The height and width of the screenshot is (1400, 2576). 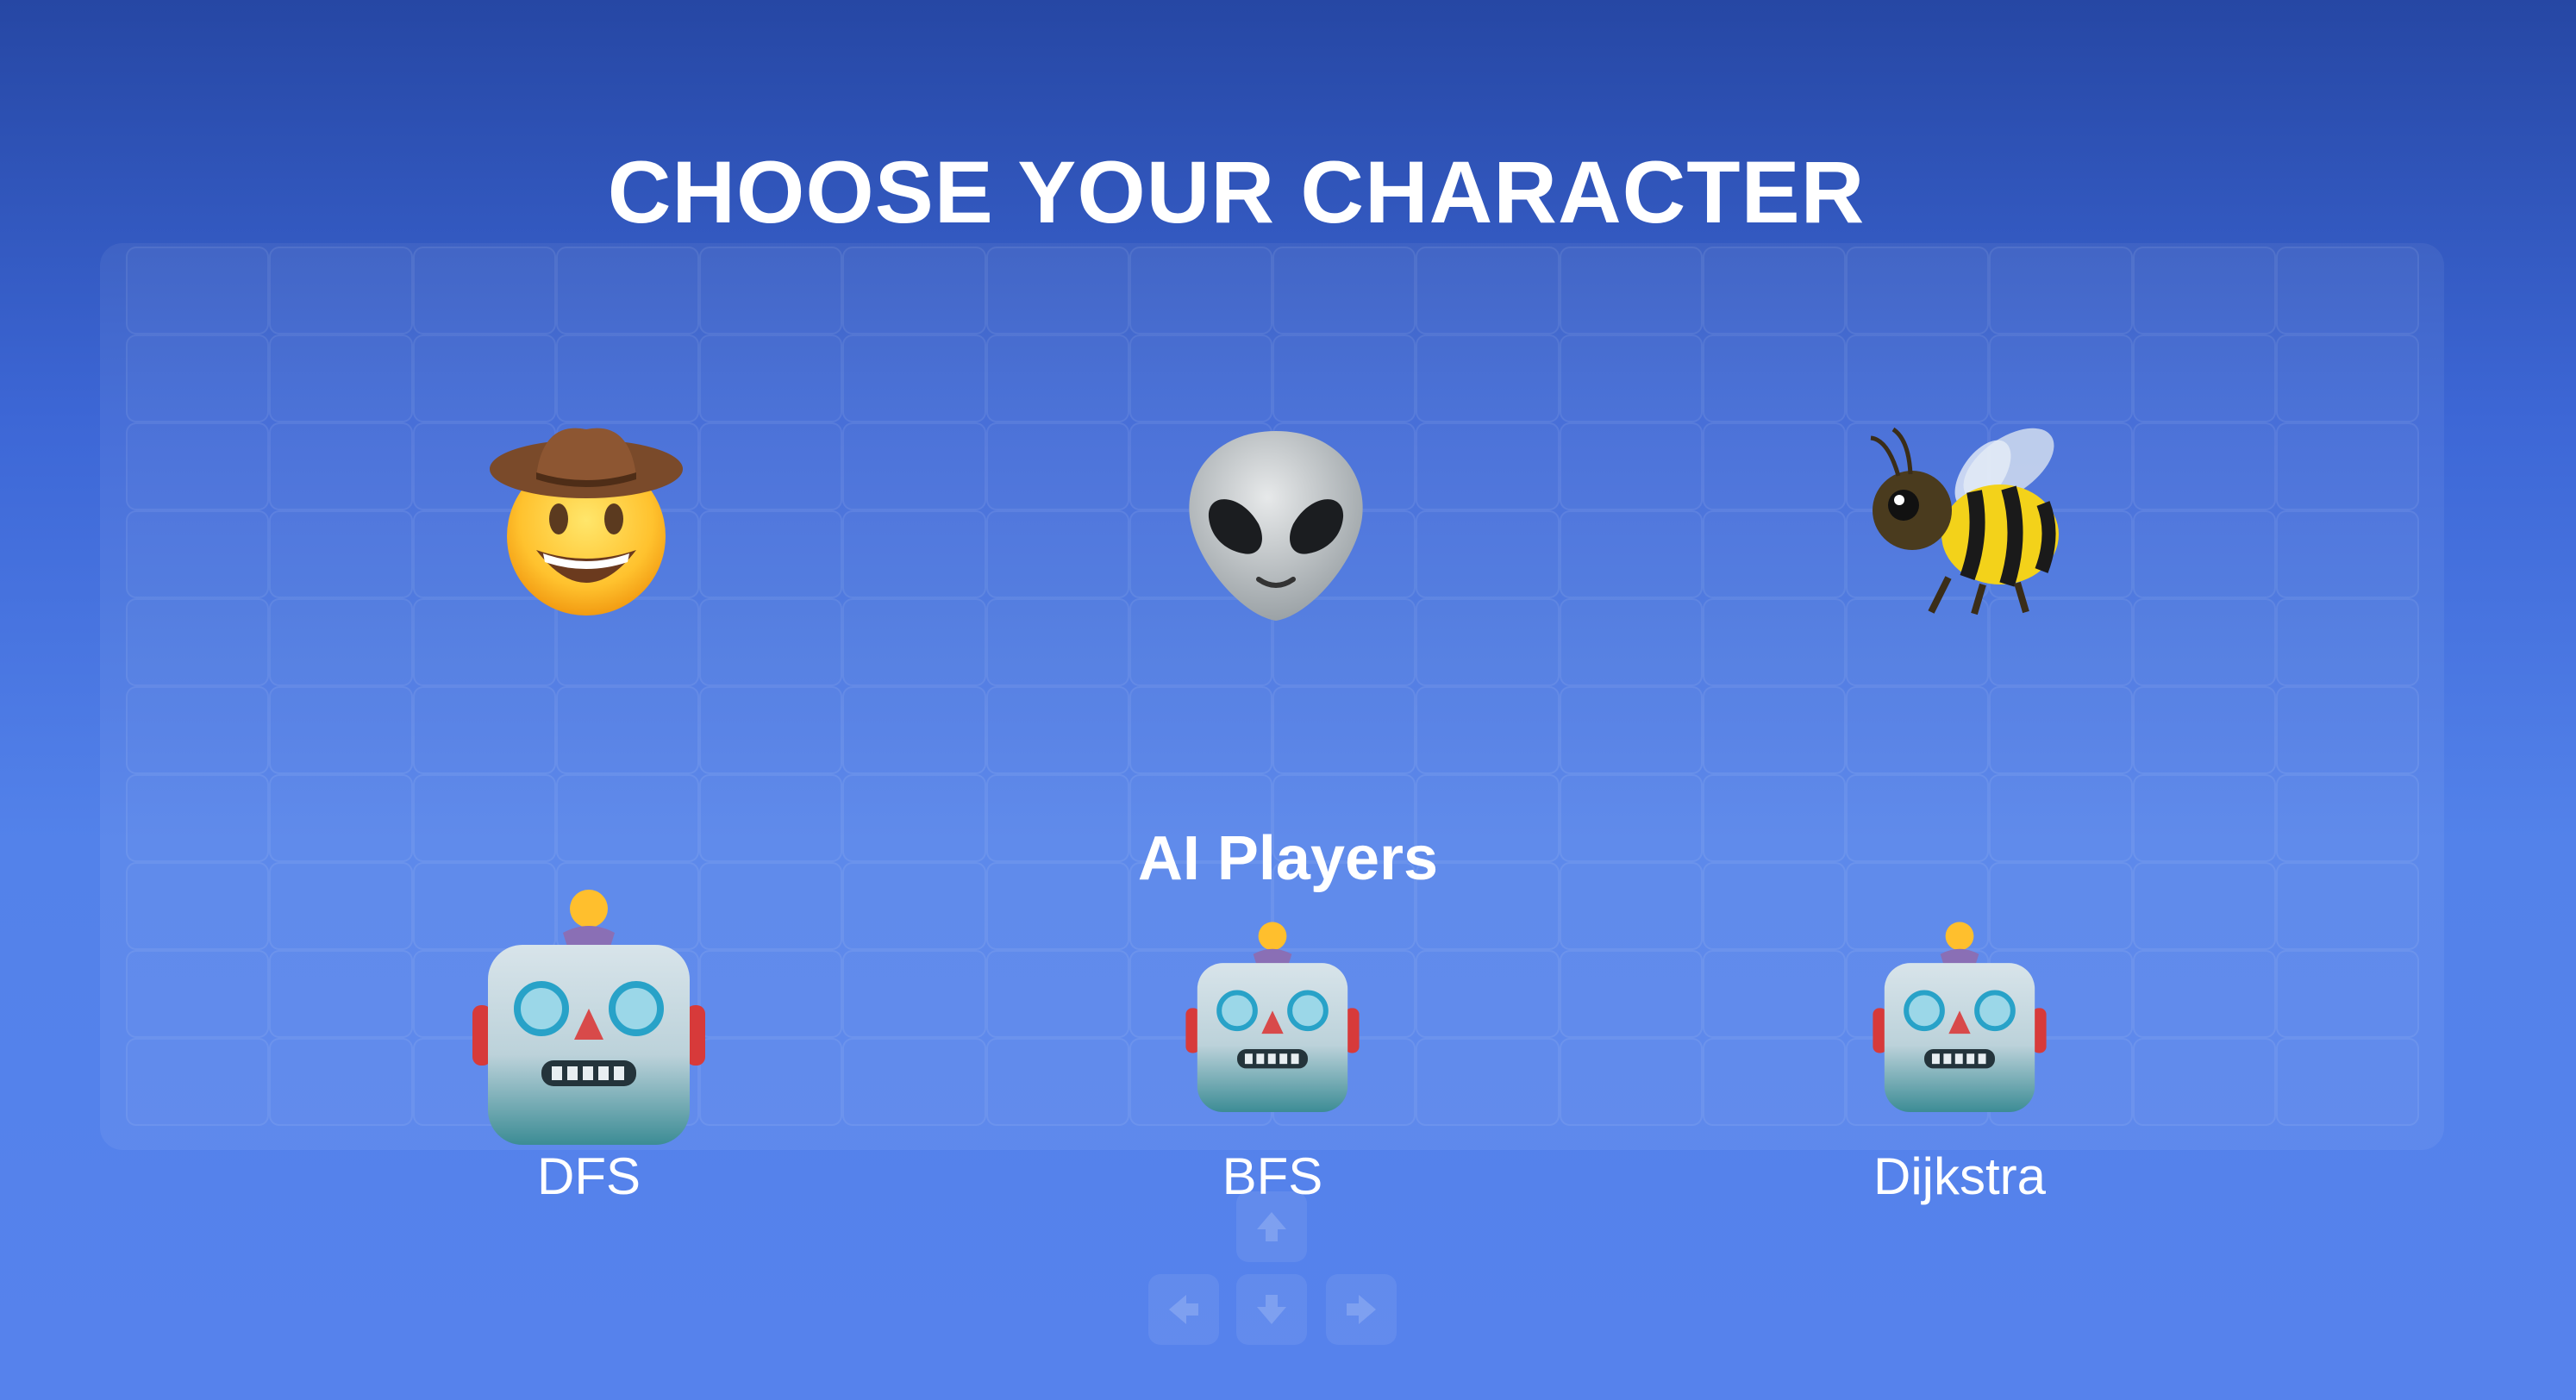 I want to click on arrow-left-button, so click(x=1183, y=1309).